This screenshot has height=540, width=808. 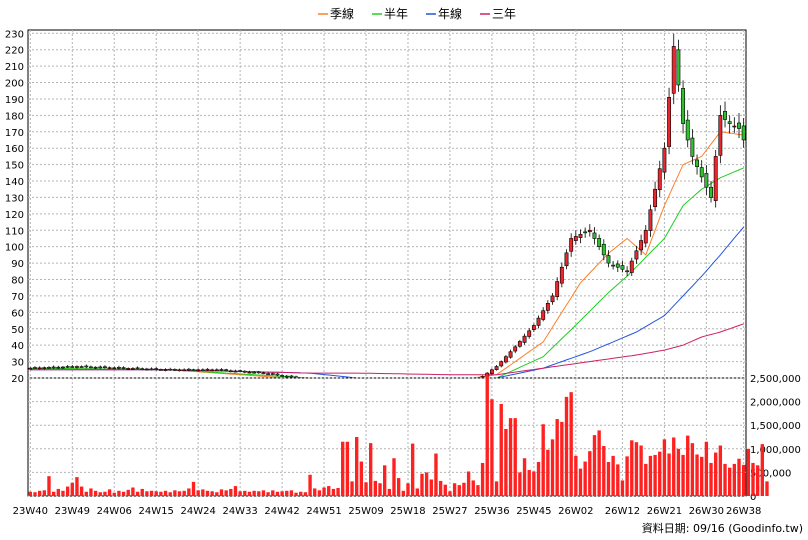 What do you see at coordinates (17, 264) in the screenshot?
I see `price-tick-7: 90` at bounding box center [17, 264].